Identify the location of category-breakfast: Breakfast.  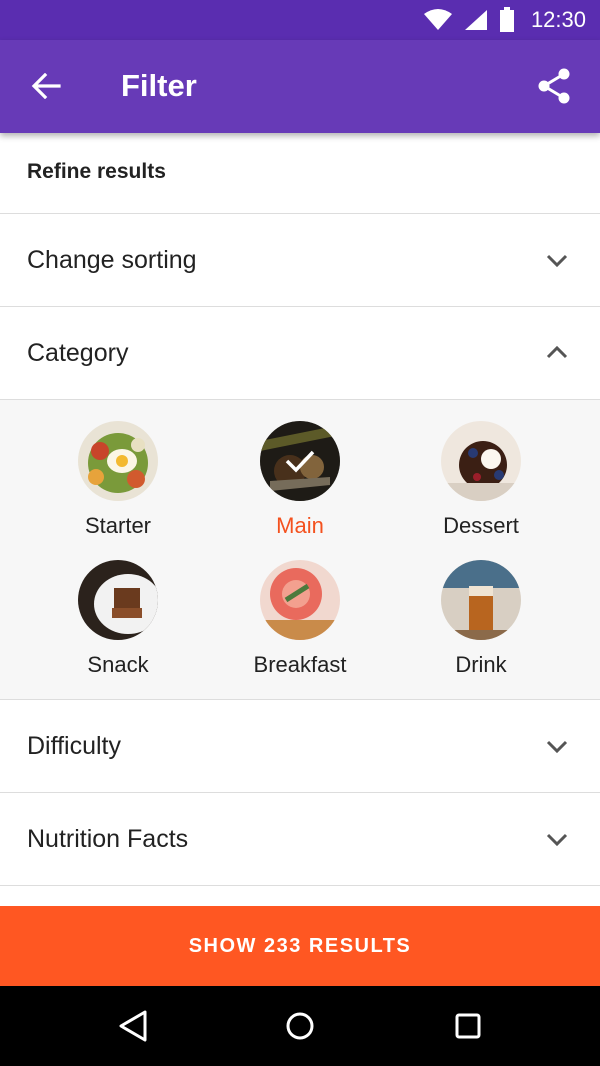
(300, 619).